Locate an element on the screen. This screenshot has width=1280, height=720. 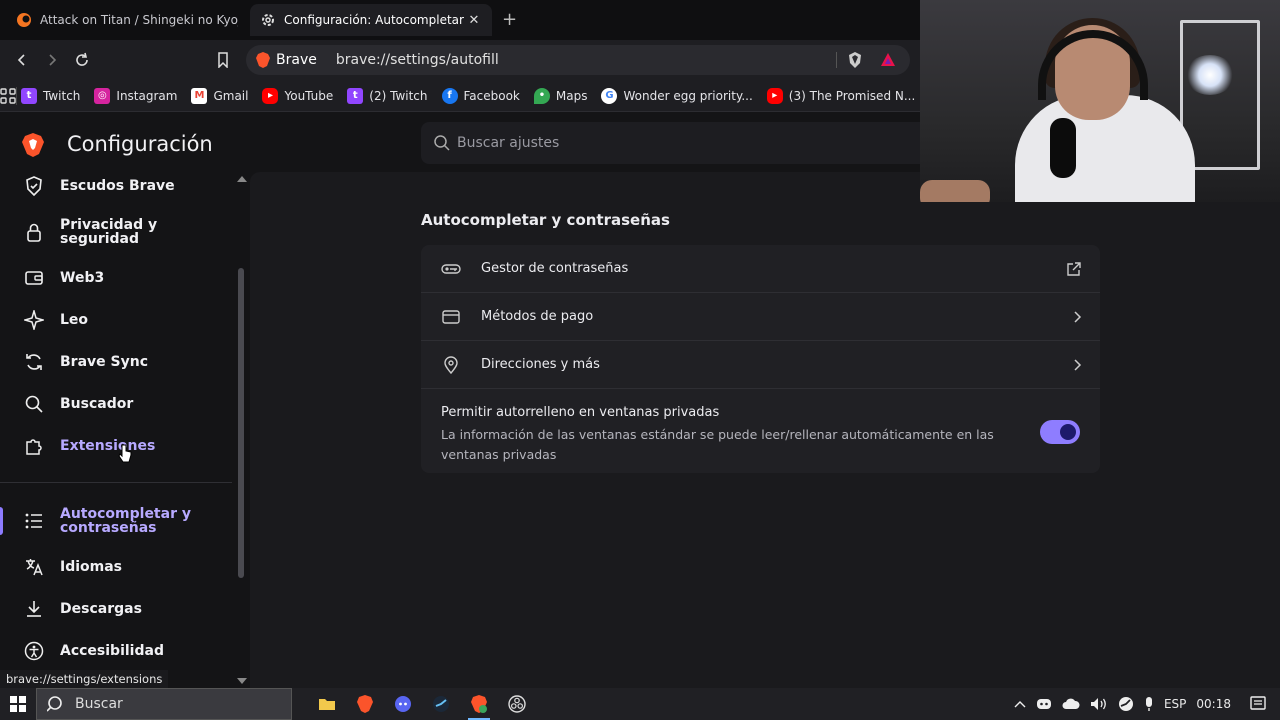
sidebar-item-label: Extensiones is located at coordinates (108, 446).